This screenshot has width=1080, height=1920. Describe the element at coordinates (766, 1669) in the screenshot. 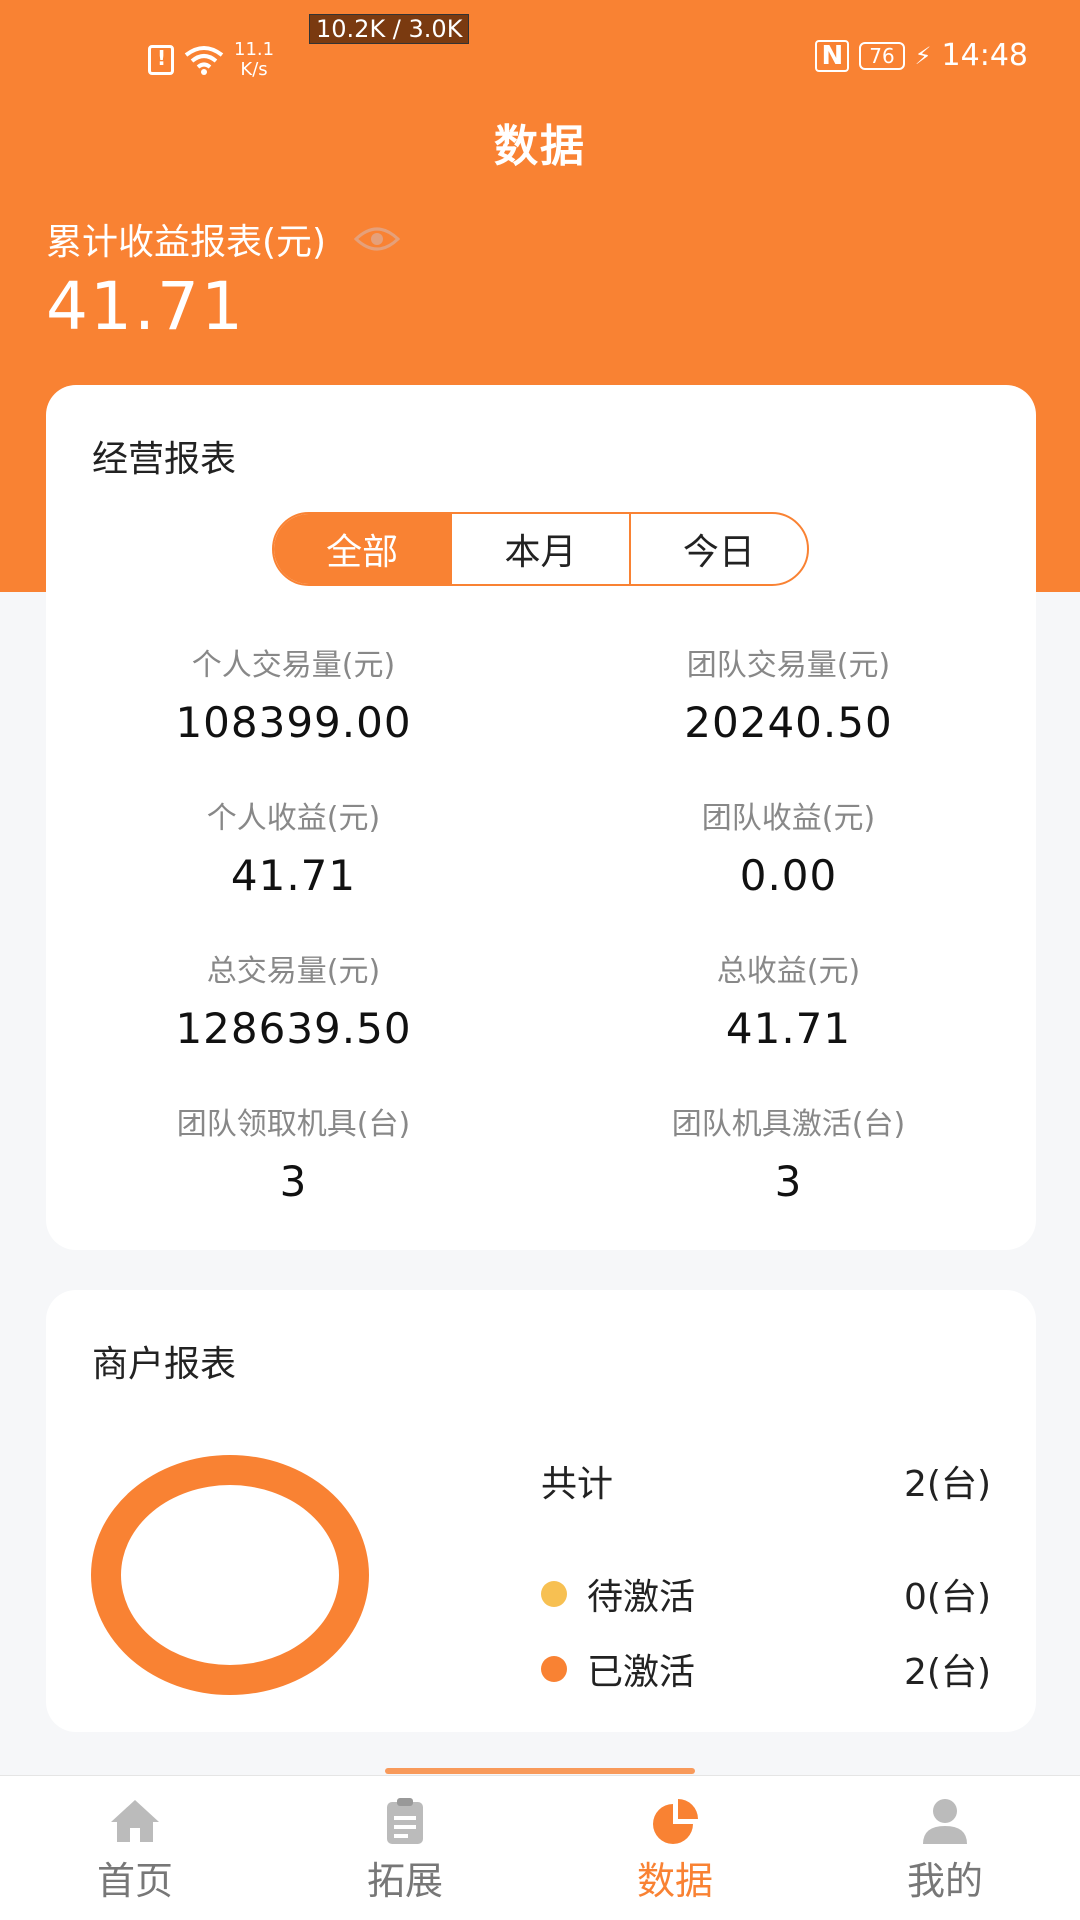

I see `legend-activated-row: 已激活 2(台)` at that location.